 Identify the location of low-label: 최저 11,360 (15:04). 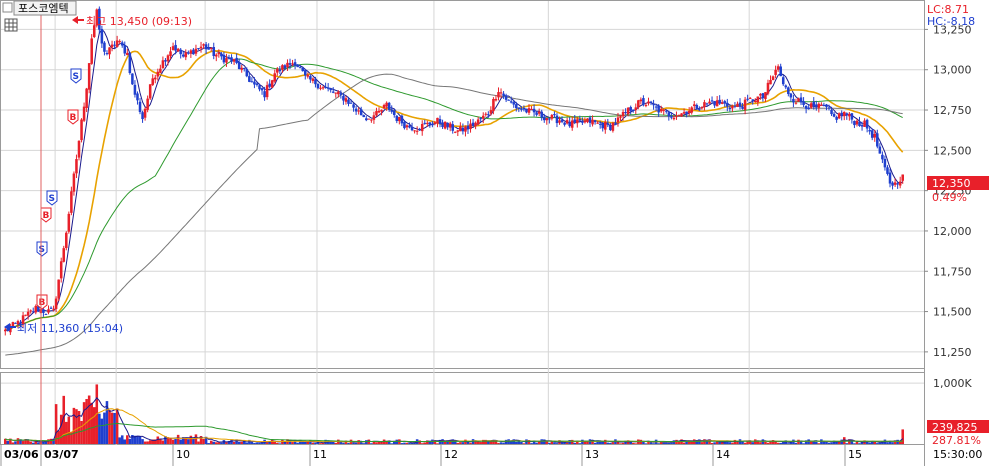
(70, 328).